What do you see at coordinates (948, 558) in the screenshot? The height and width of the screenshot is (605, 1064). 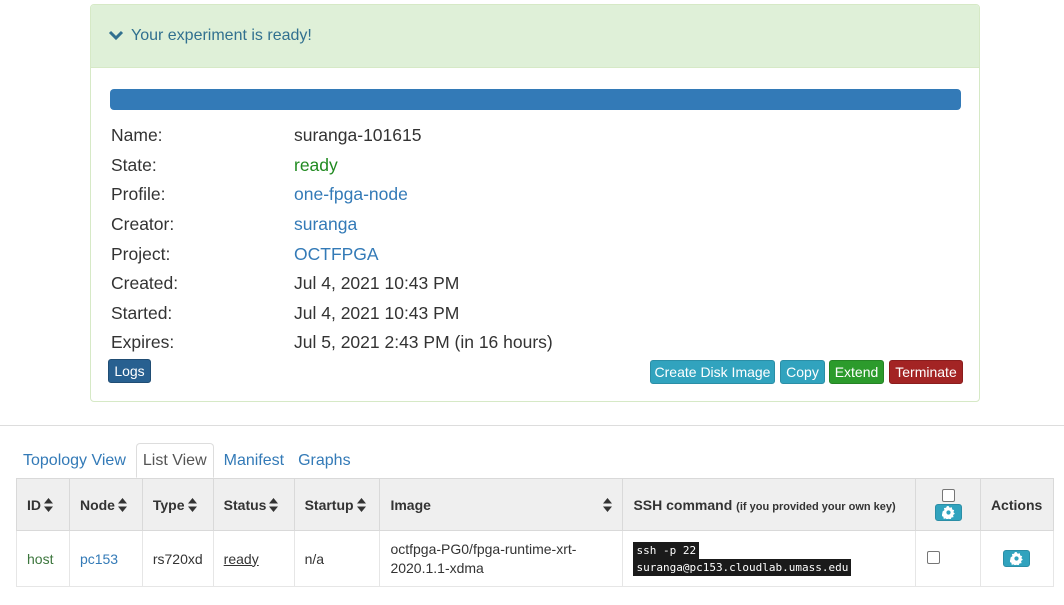 I see `row-select-cell` at bounding box center [948, 558].